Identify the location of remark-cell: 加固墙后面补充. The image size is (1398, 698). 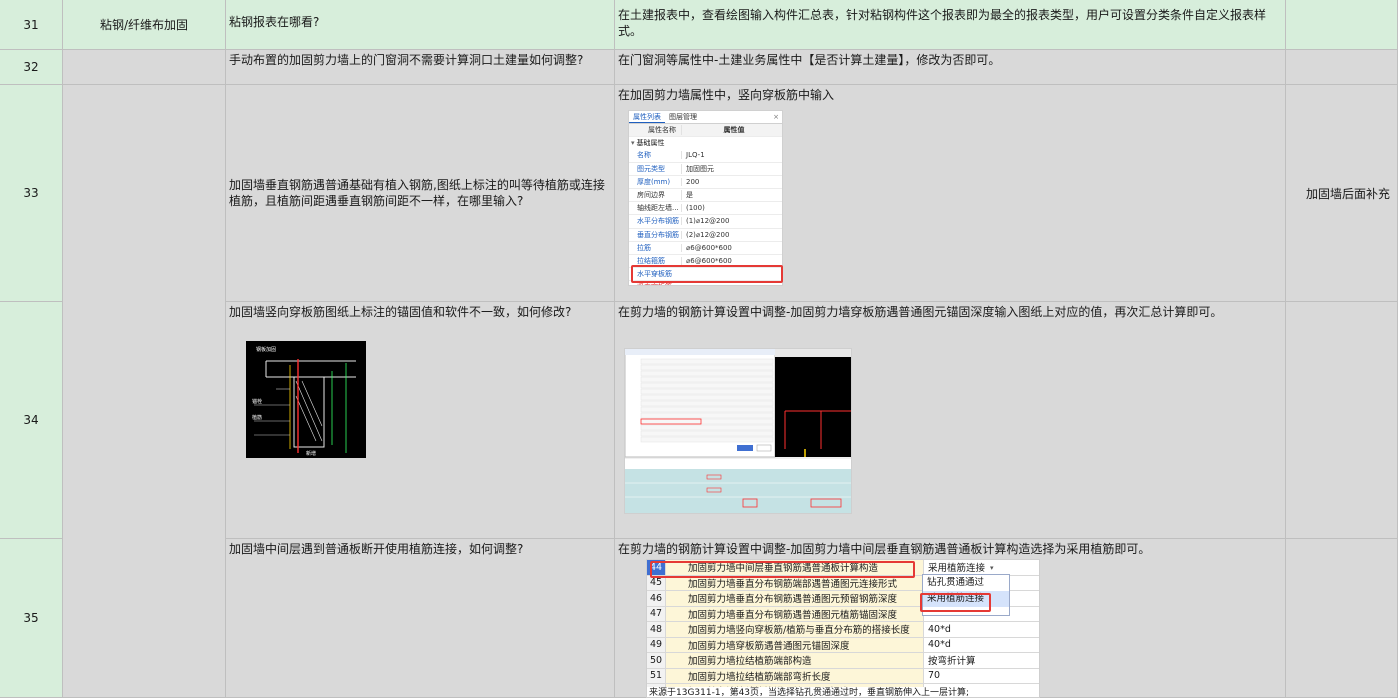
(1342, 193).